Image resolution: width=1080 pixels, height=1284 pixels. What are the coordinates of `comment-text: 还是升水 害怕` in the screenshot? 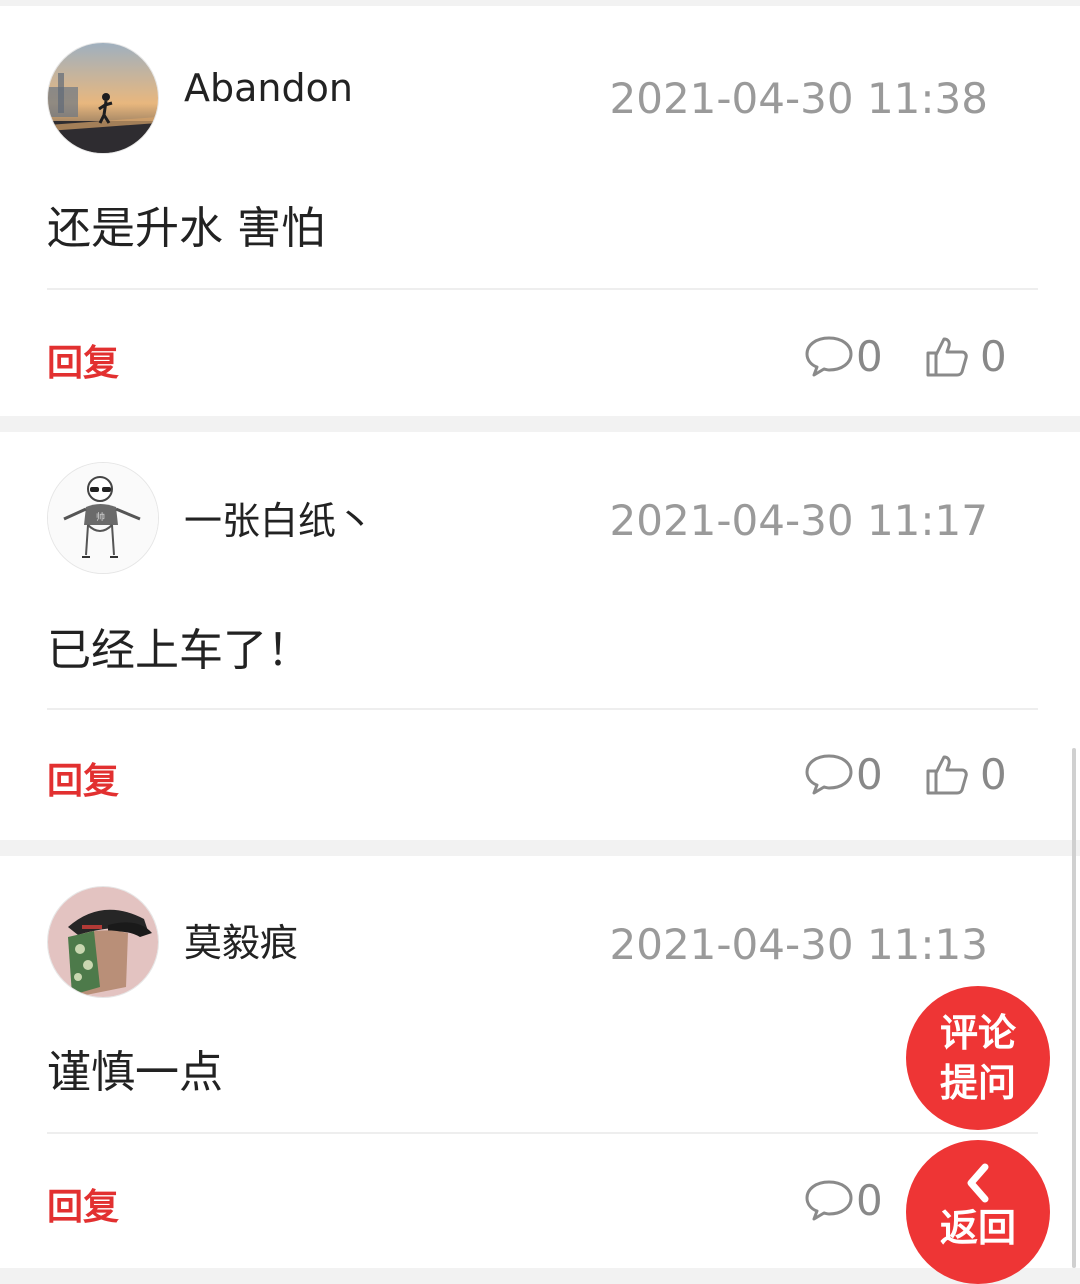 It's located at (186, 228).